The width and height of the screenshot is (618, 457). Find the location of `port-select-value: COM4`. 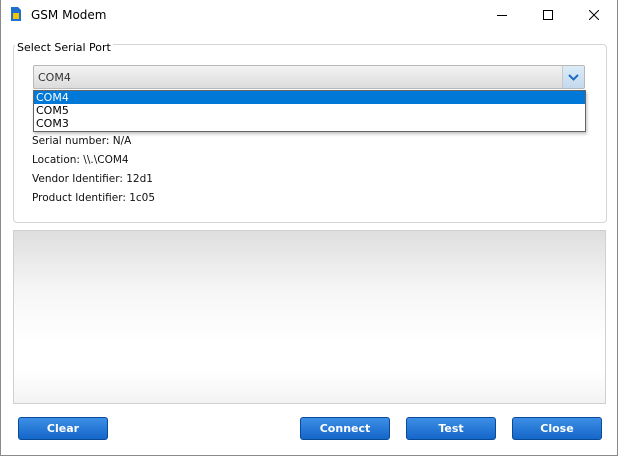

port-select-value: COM4 is located at coordinates (54, 77).